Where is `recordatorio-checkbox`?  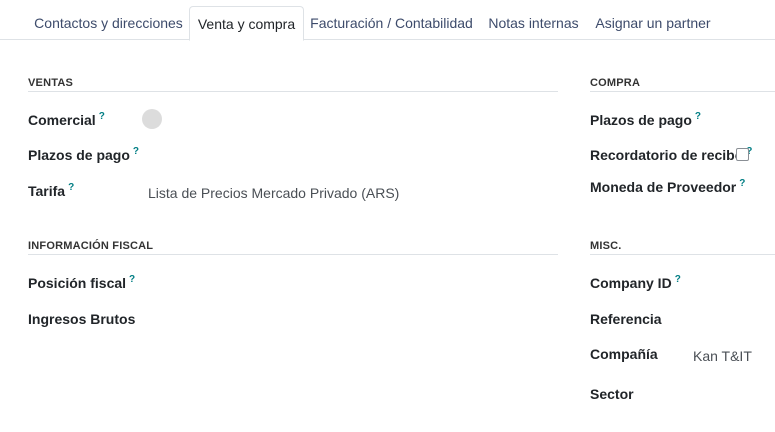
recordatorio-checkbox is located at coordinates (742, 154).